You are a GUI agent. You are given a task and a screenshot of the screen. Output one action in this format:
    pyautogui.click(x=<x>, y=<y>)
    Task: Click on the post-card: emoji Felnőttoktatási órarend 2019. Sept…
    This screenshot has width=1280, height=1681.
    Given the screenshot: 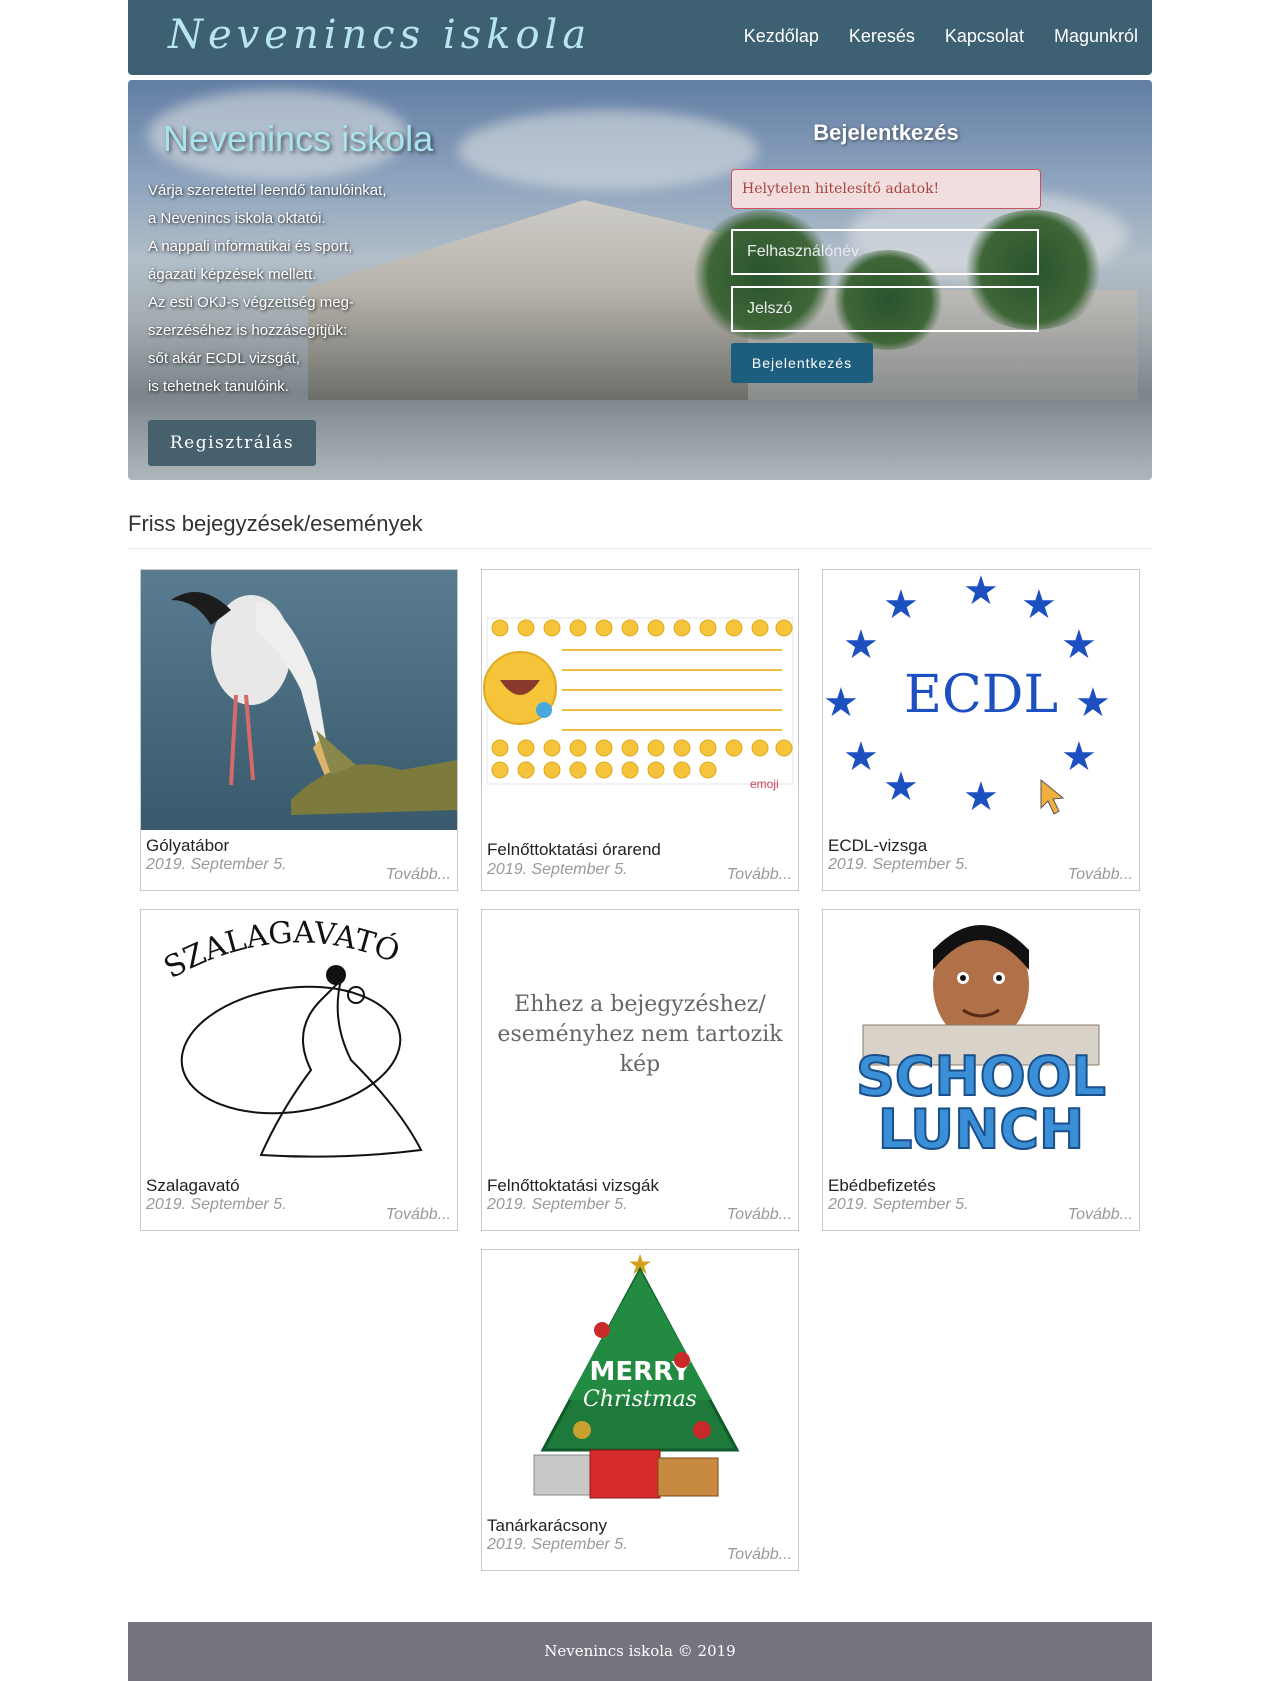 What is the action you would take?
    pyautogui.click(x=640, y=730)
    